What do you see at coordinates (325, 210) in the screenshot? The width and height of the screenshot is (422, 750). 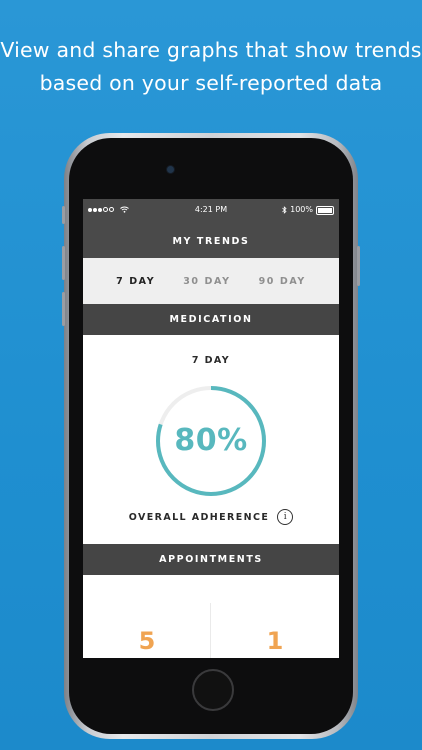 I see `battery-icon` at bounding box center [325, 210].